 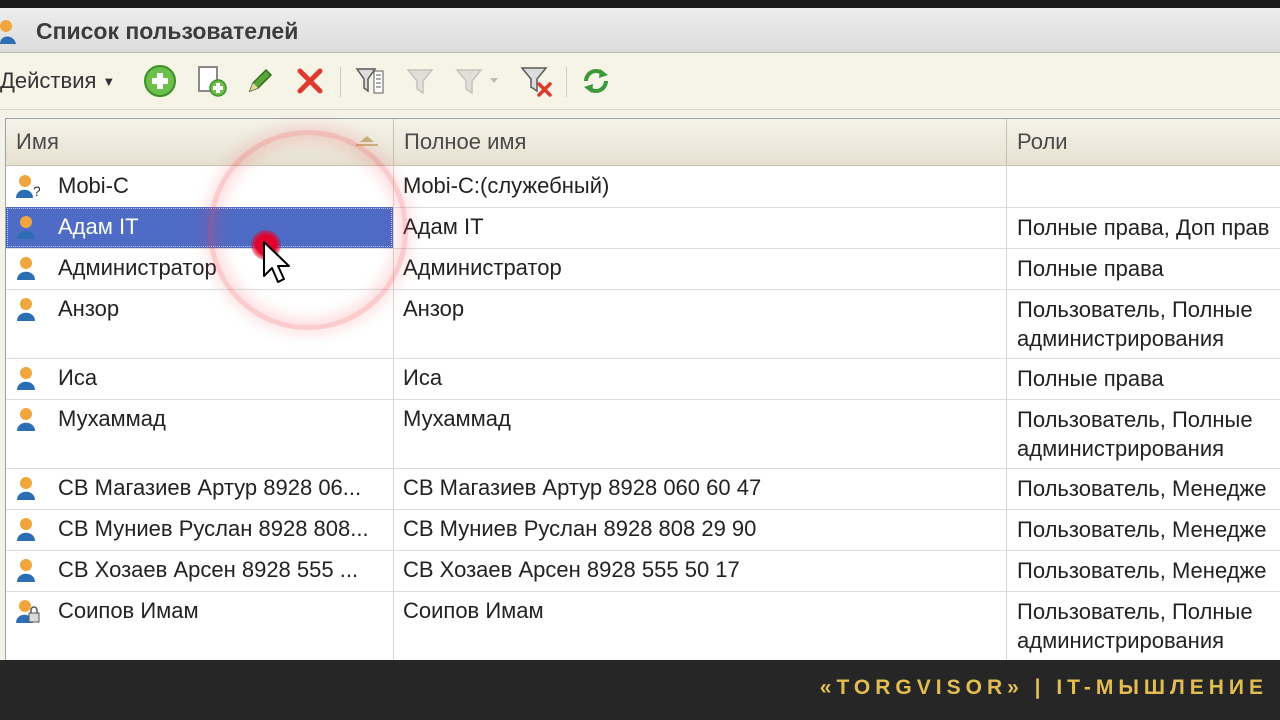 What do you see at coordinates (640, 30) in the screenshot?
I see `title-bar: Список пользователей` at bounding box center [640, 30].